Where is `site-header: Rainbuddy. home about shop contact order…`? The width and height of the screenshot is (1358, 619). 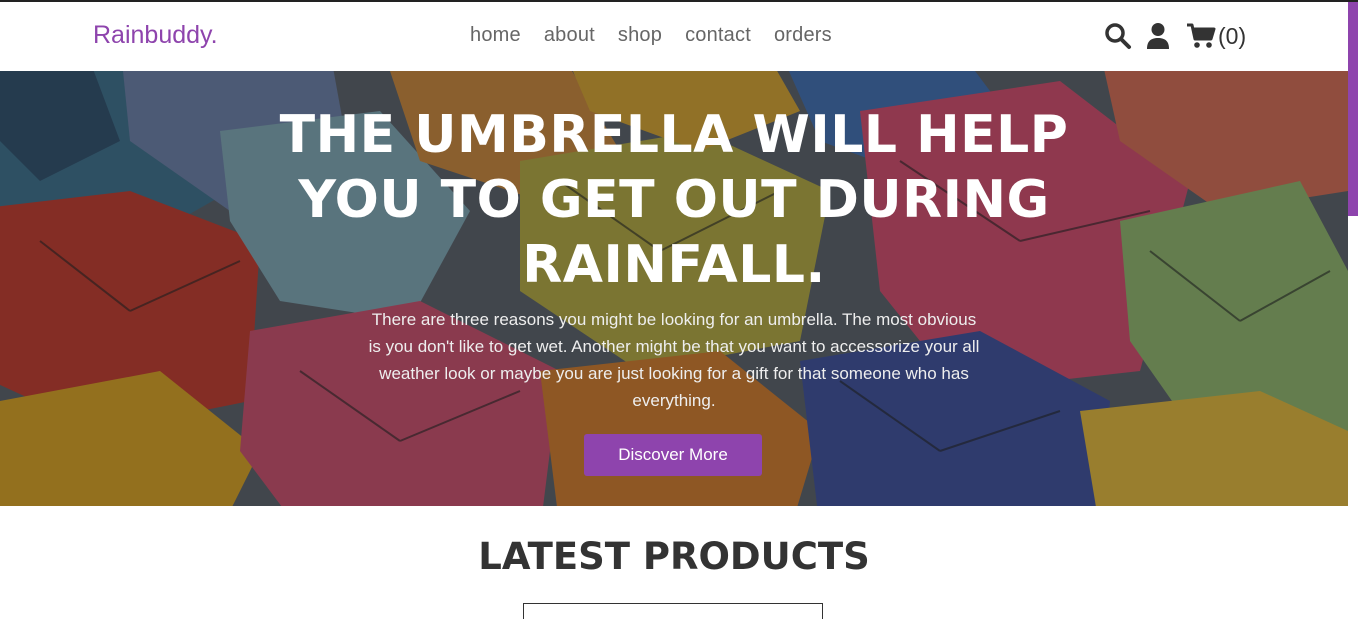 site-header: Rainbuddy. home about shop contact order… is located at coordinates (674, 36).